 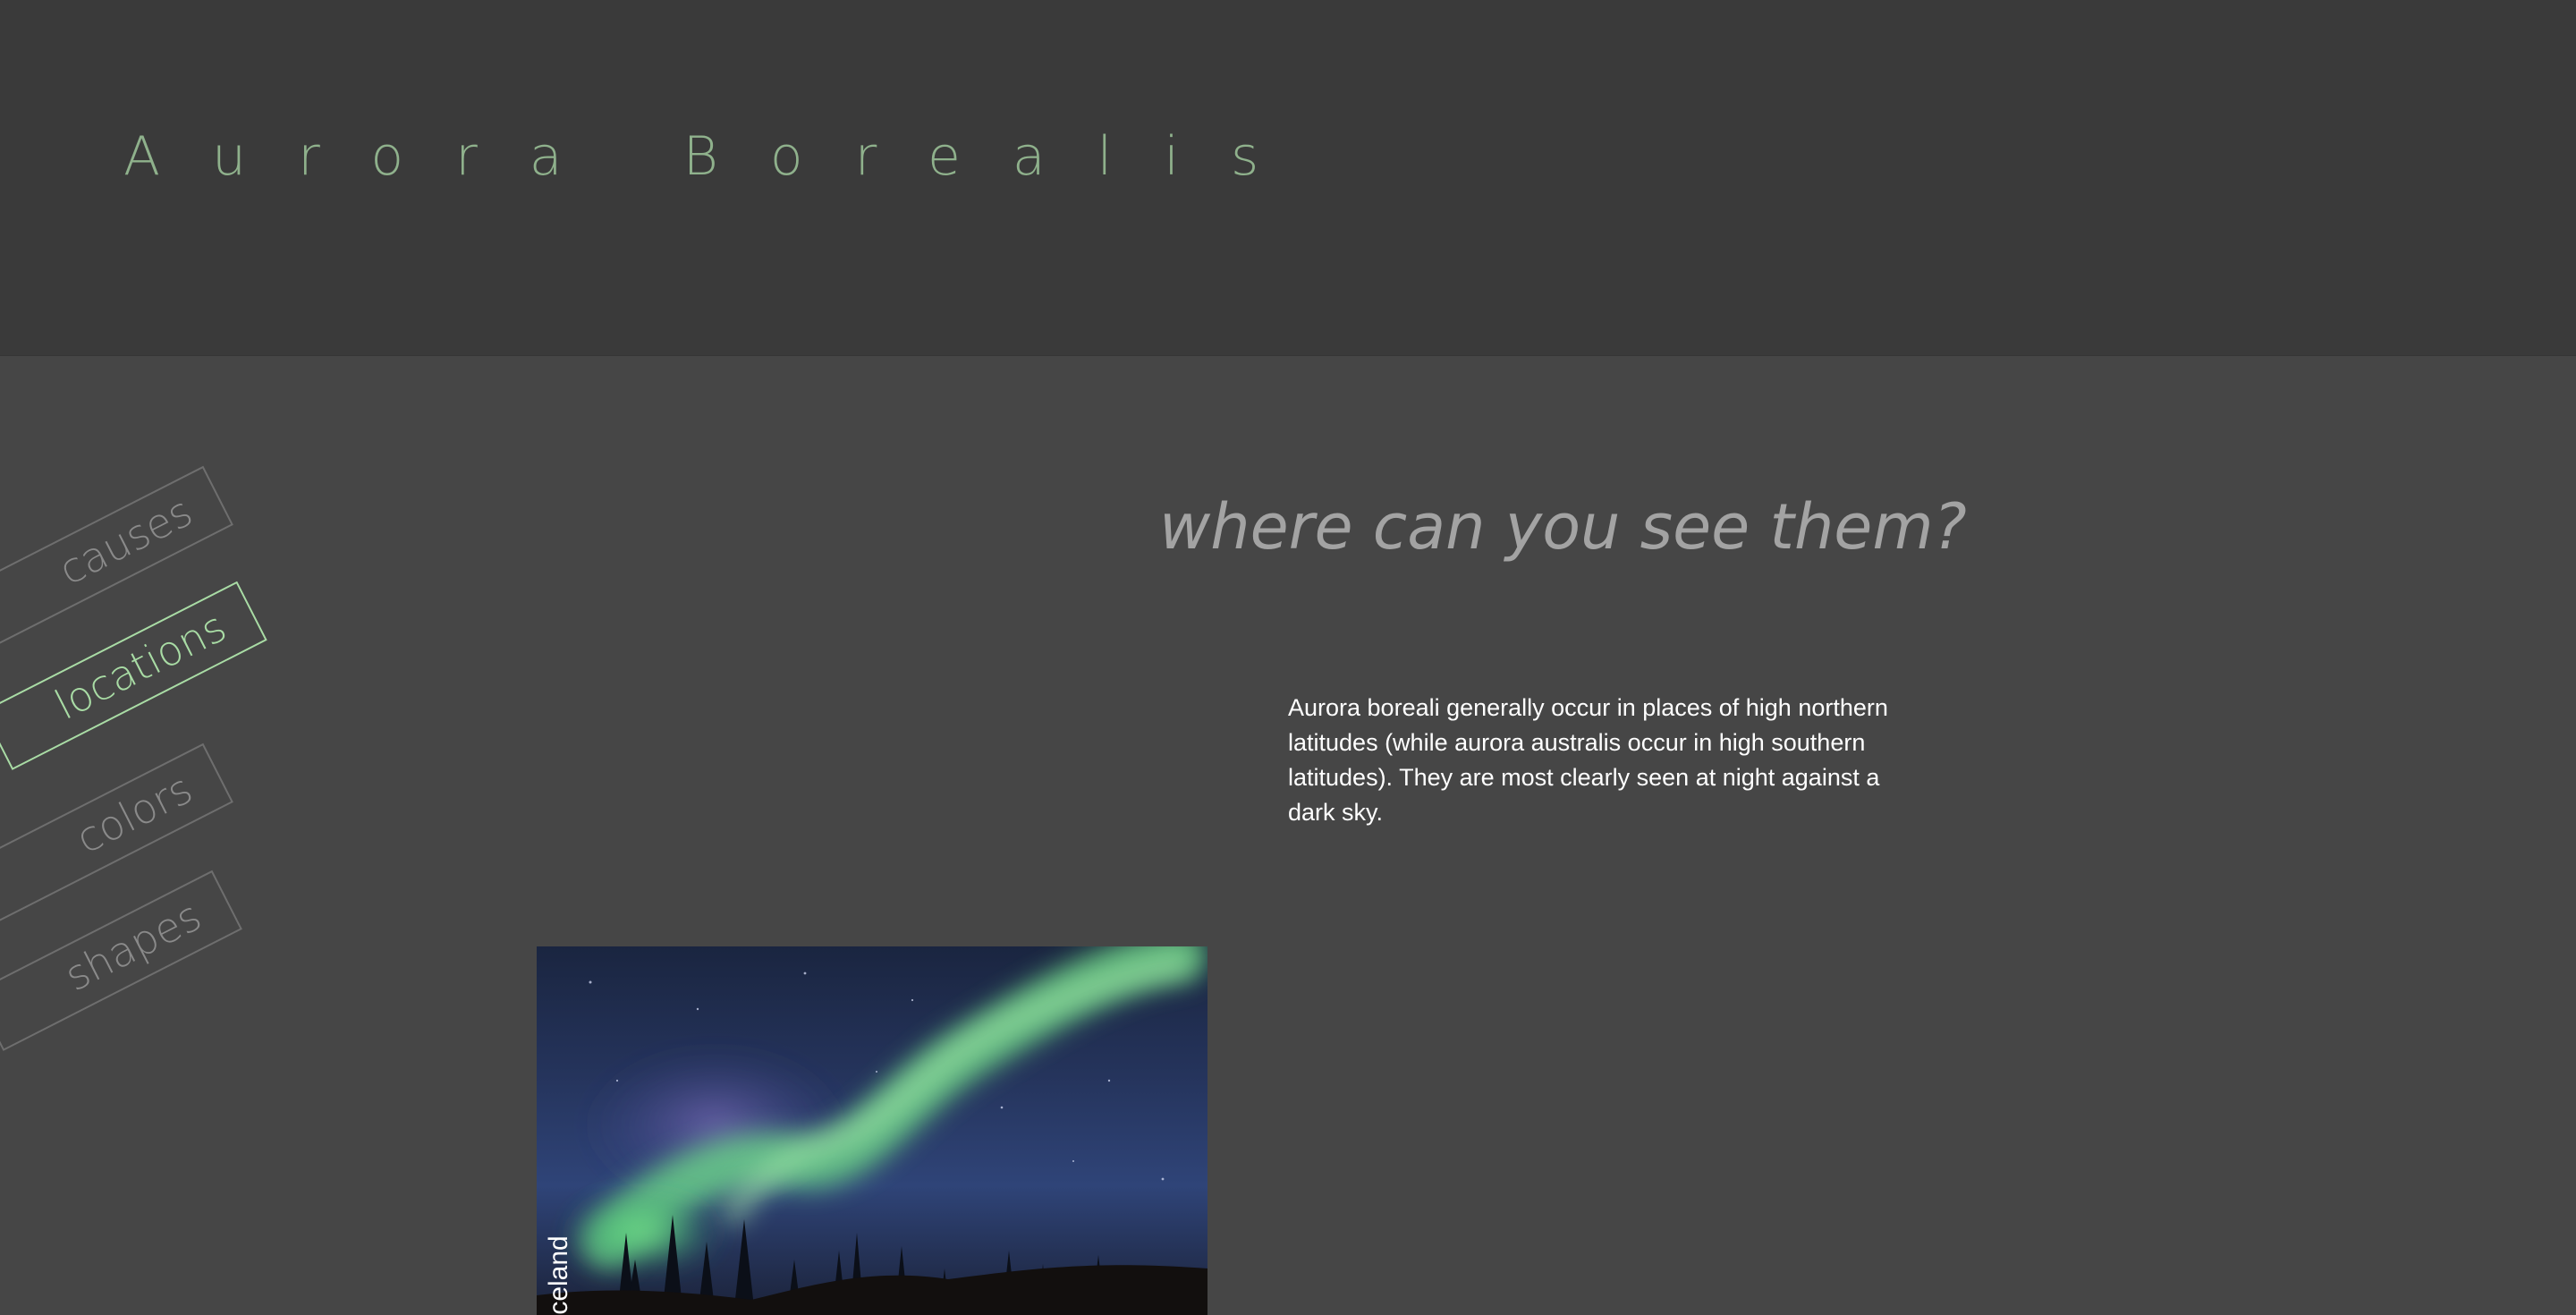 What do you see at coordinates (140, 666) in the screenshot?
I see `nav-tab-label: locations` at bounding box center [140, 666].